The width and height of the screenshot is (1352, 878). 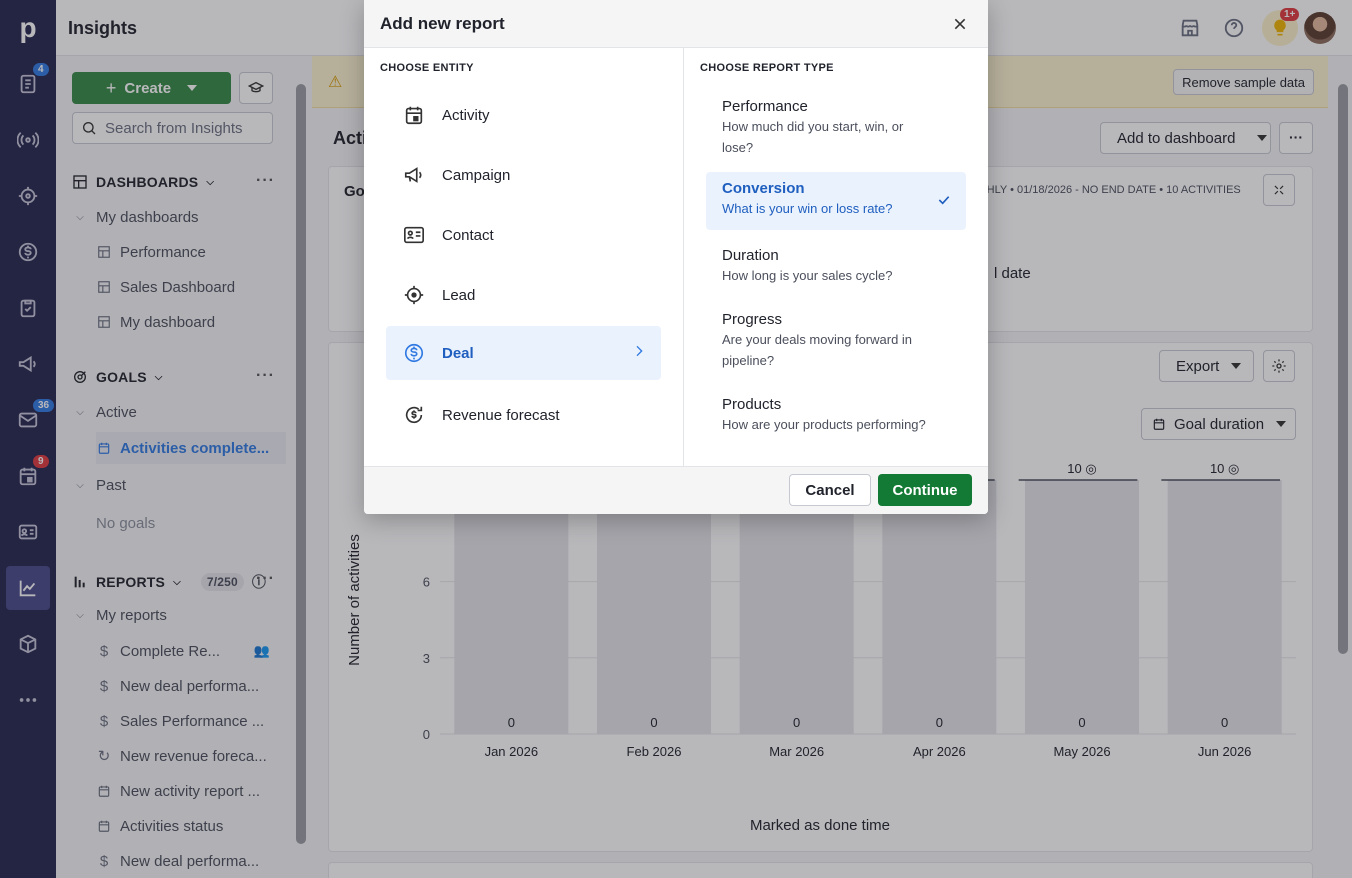 I want to click on modal-header: Add new report, so click(x=676, y=24).